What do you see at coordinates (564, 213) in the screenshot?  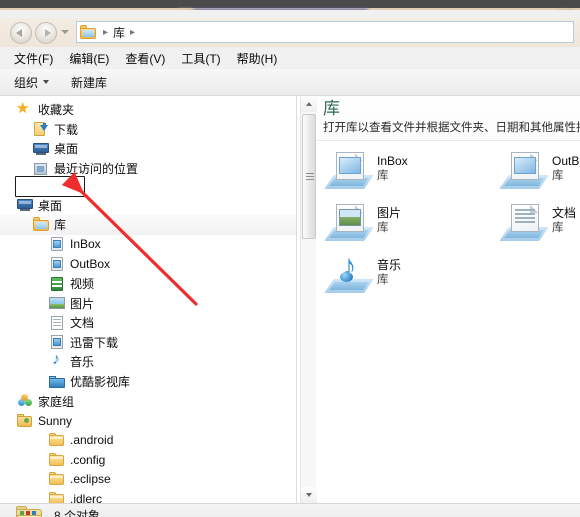 I see `library-item-name: 文档` at bounding box center [564, 213].